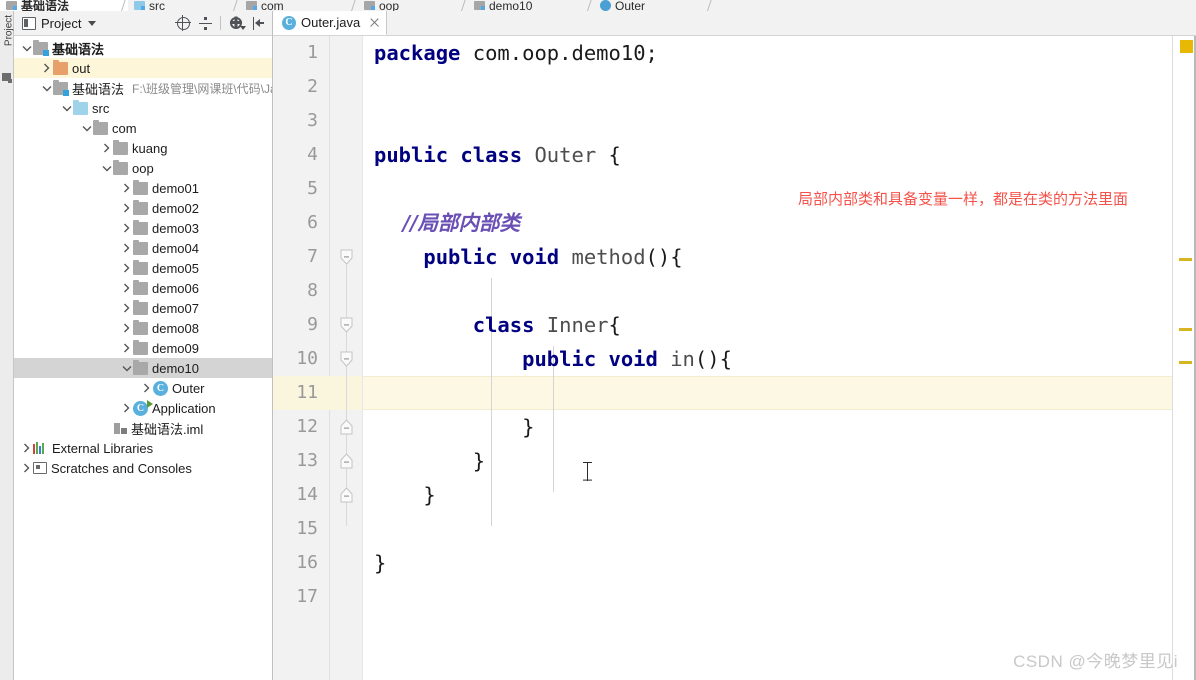 Image resolution: width=1196 pixels, height=680 pixels. What do you see at coordinates (143, 308) in the screenshot?
I see `tree-item-demo07: demo07` at bounding box center [143, 308].